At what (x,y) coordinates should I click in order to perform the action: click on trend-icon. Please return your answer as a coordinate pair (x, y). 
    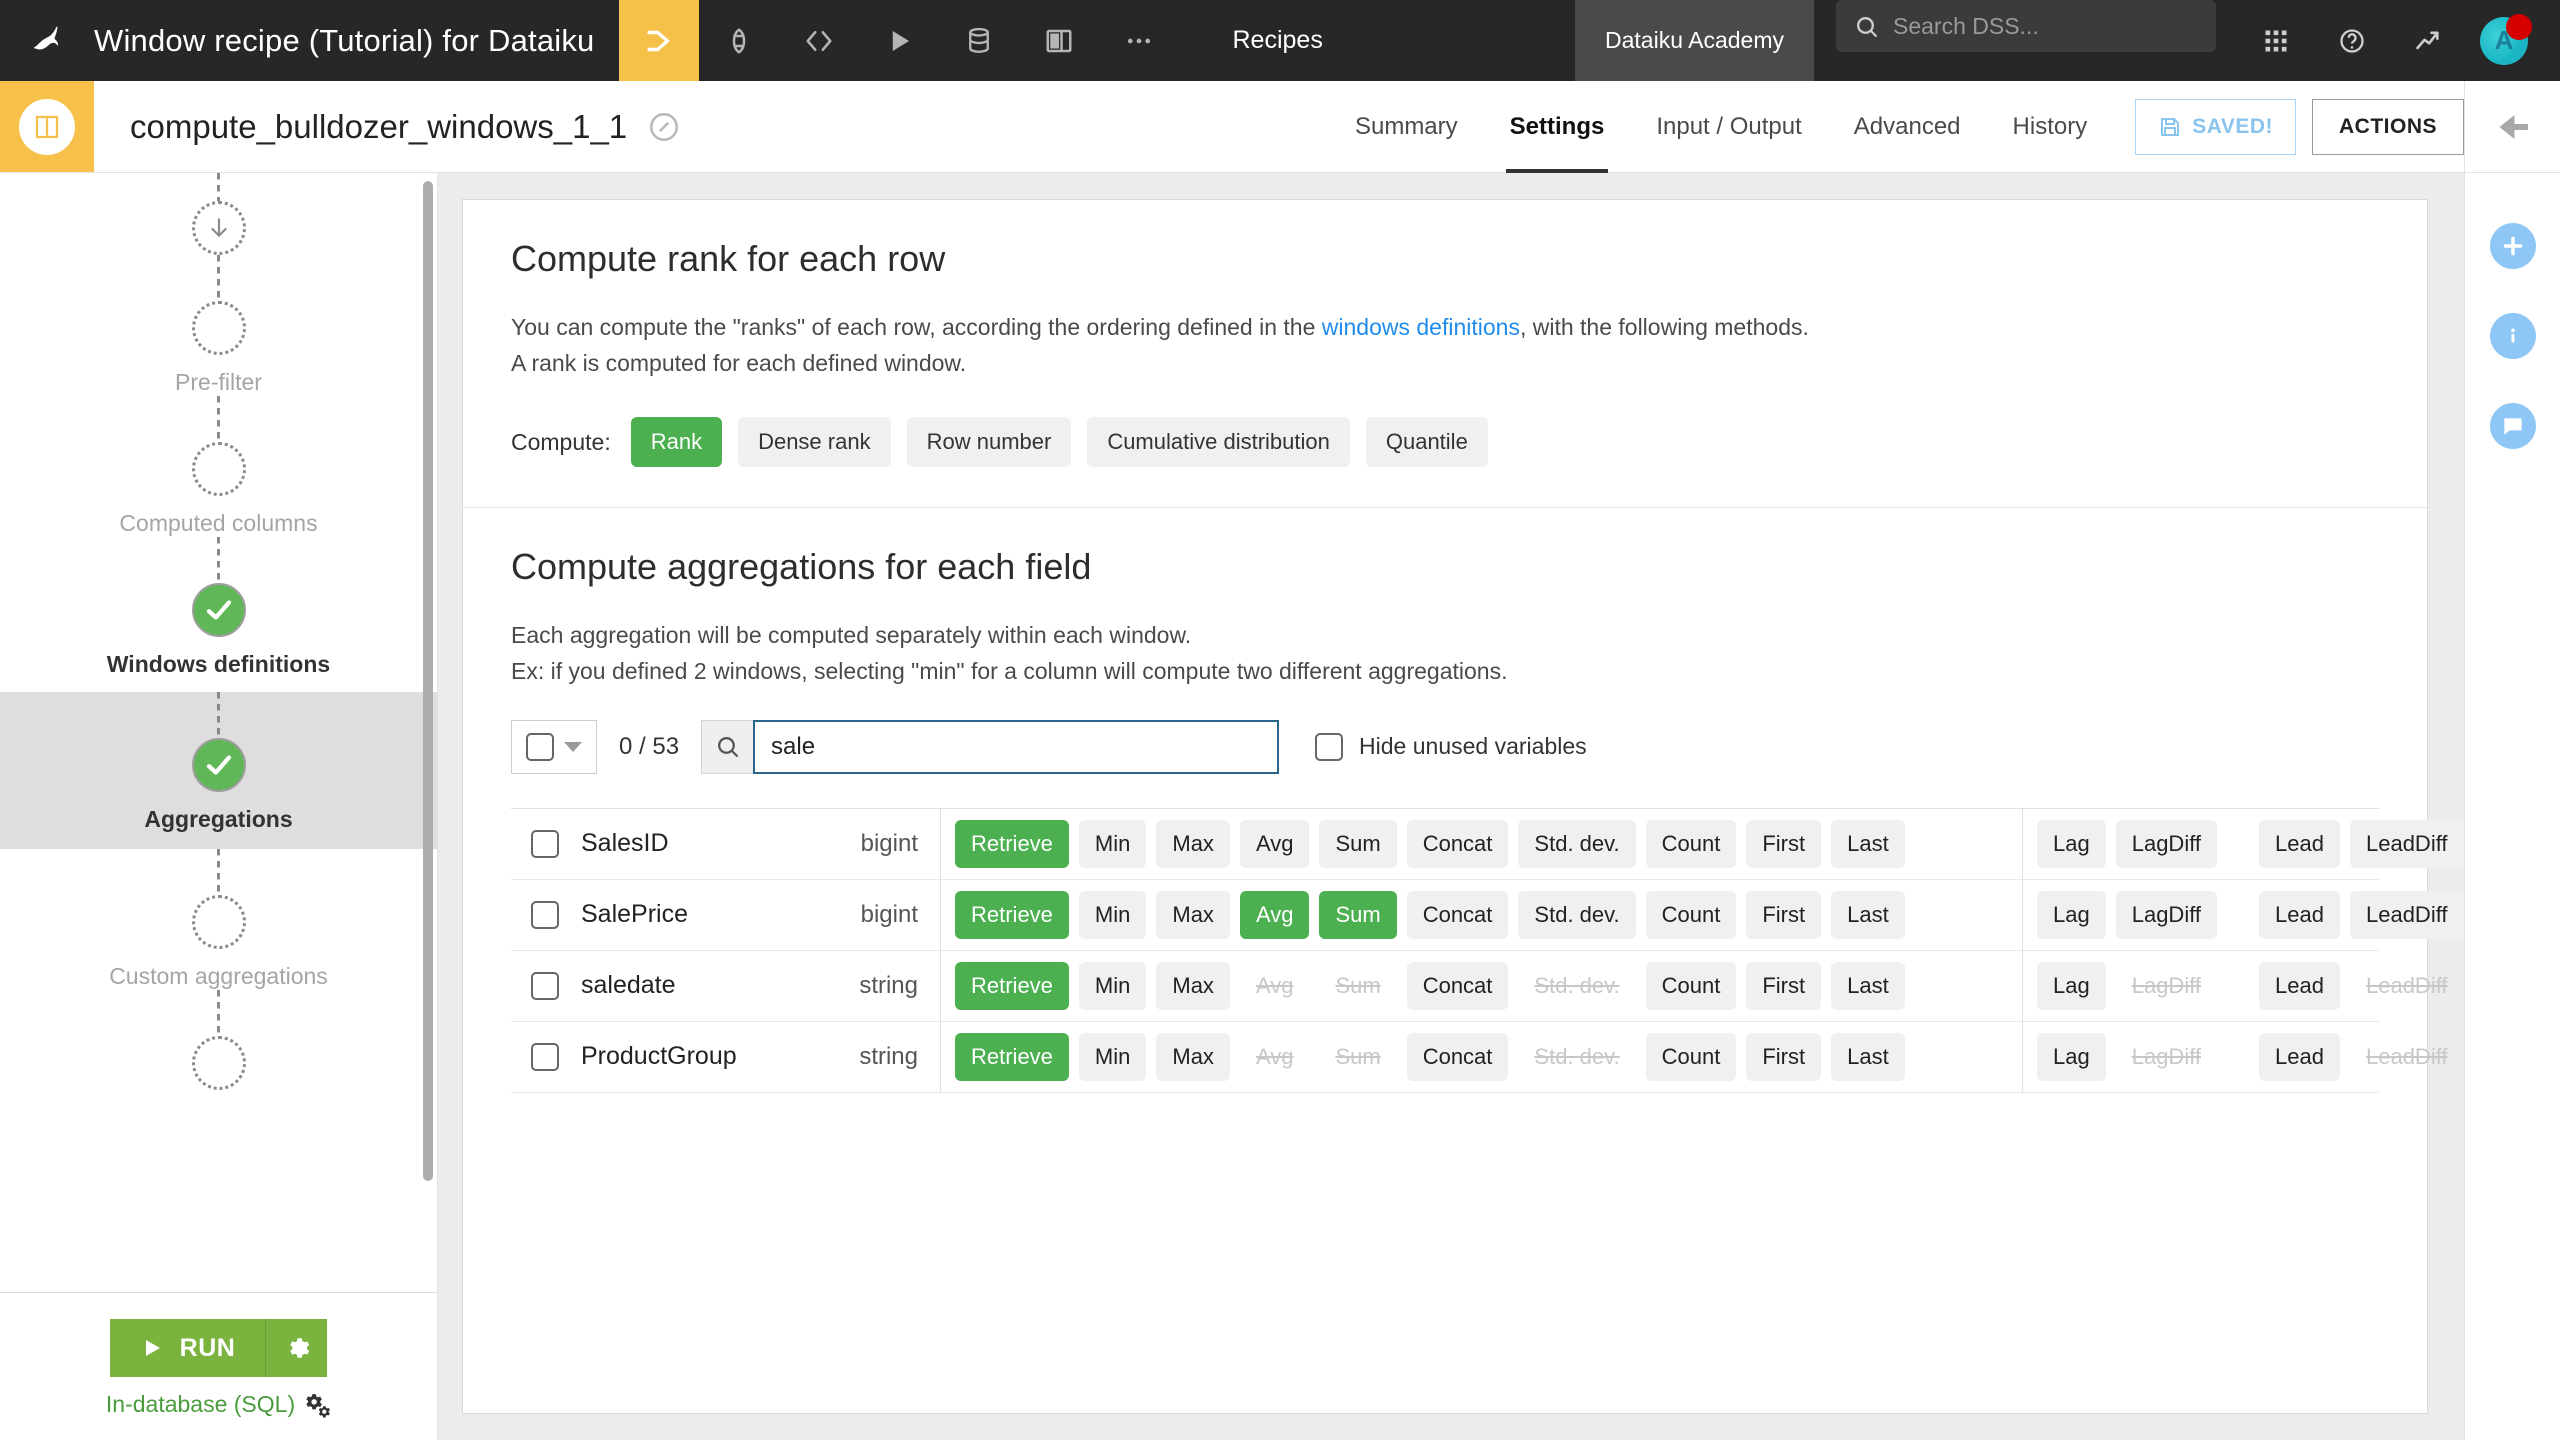
    Looking at the image, I should click on (2428, 40).